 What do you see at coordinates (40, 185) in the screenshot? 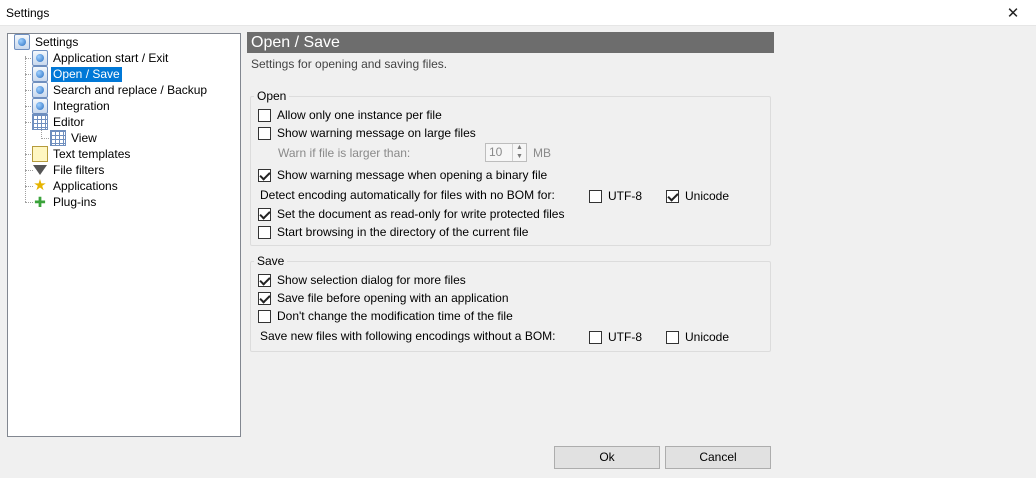
I see `star-icon: ★` at bounding box center [40, 185].